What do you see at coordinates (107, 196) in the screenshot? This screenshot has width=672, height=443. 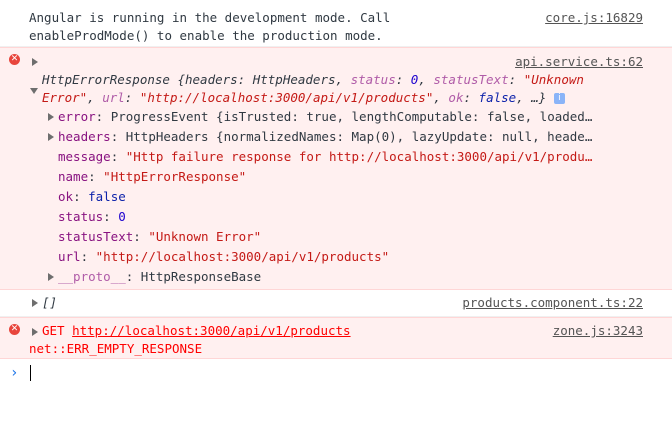 I see `property-value: false` at bounding box center [107, 196].